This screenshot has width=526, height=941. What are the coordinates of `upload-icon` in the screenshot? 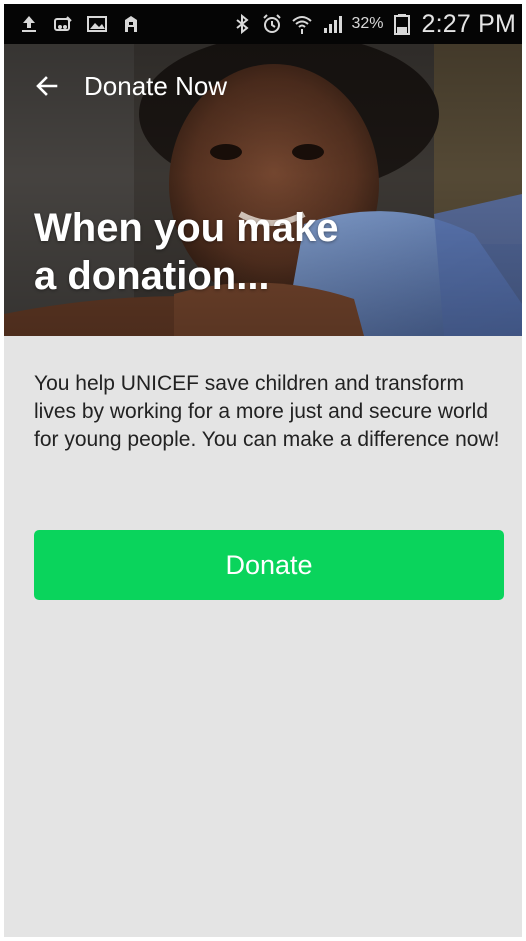 It's located at (29, 24).